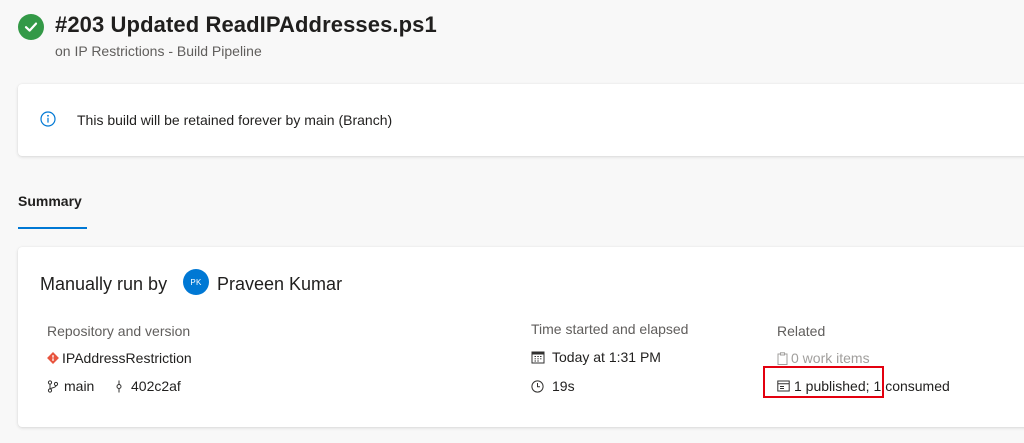  What do you see at coordinates (104, 284) in the screenshot?
I see `run-by-label: Manually run by` at bounding box center [104, 284].